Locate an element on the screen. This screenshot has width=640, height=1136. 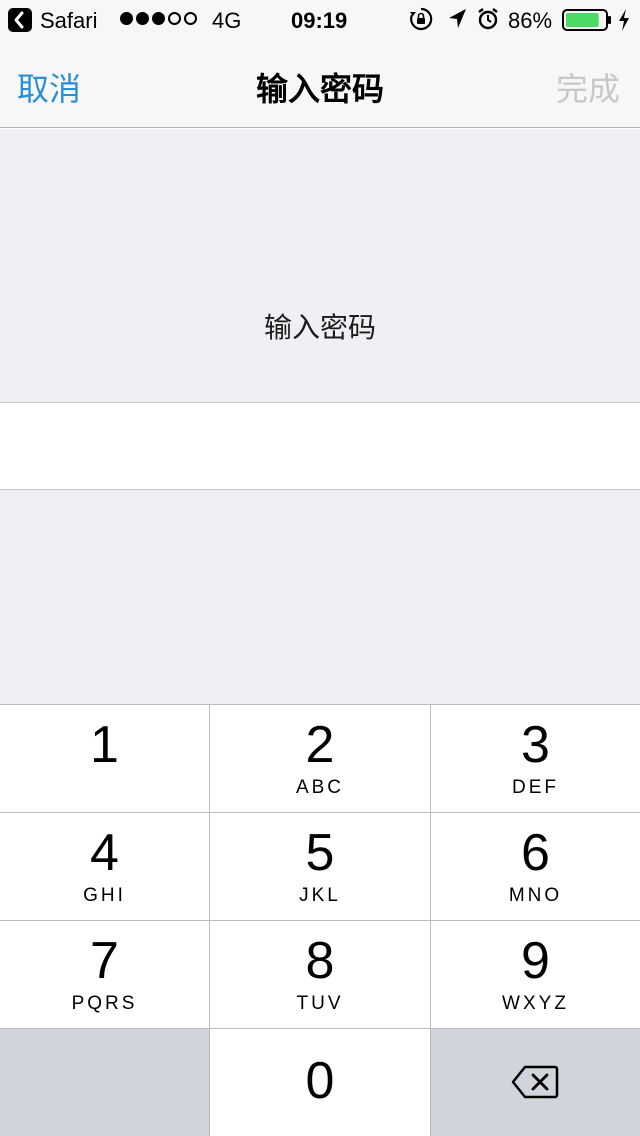
key-digit: 4 is located at coordinates (104, 853).